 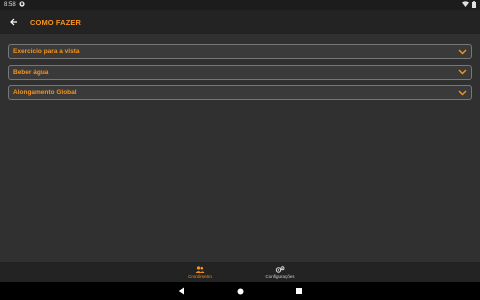 I want to click on square-recents-icon, so click(x=299, y=291).